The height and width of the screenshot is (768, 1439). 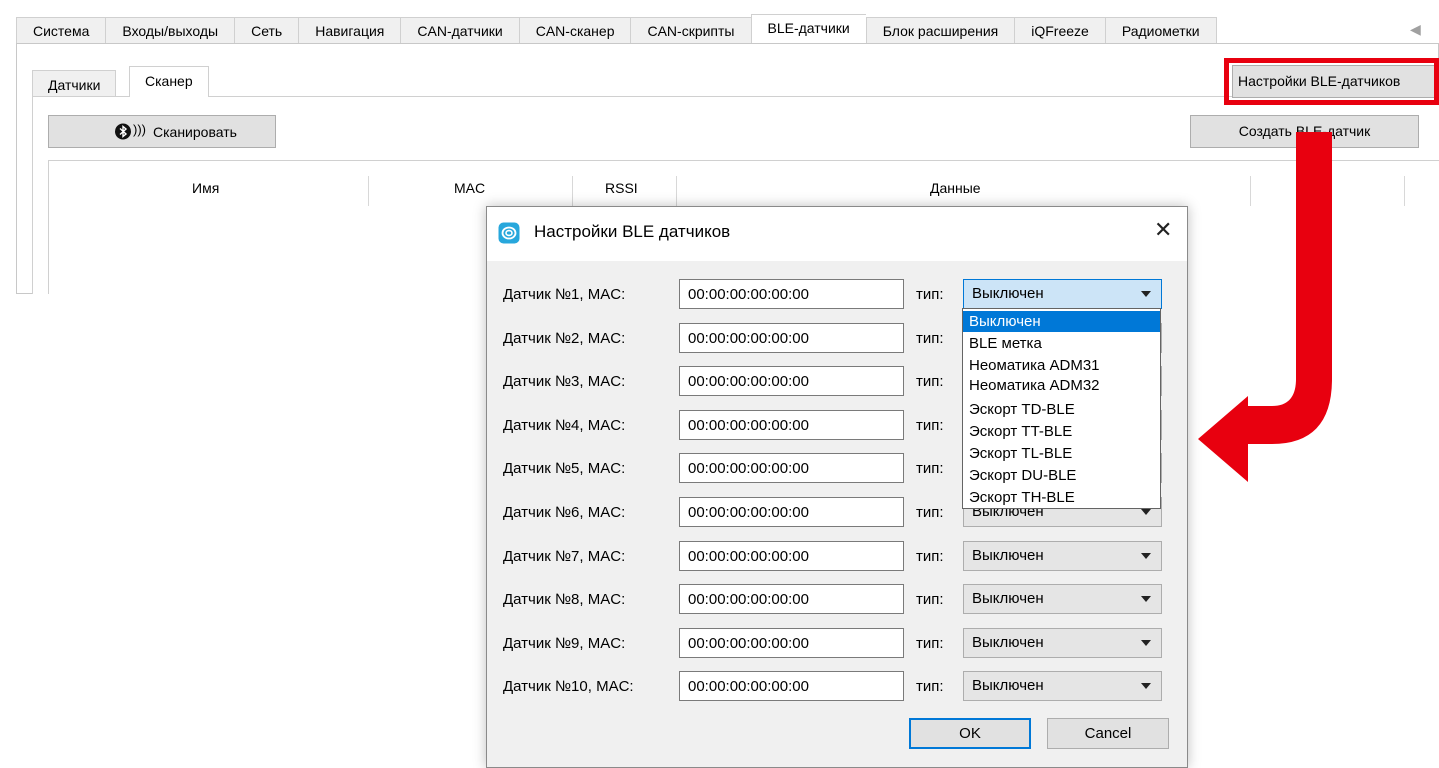 I want to click on tab-inputs-outputs: Входы/выходы, so click(x=170, y=30).